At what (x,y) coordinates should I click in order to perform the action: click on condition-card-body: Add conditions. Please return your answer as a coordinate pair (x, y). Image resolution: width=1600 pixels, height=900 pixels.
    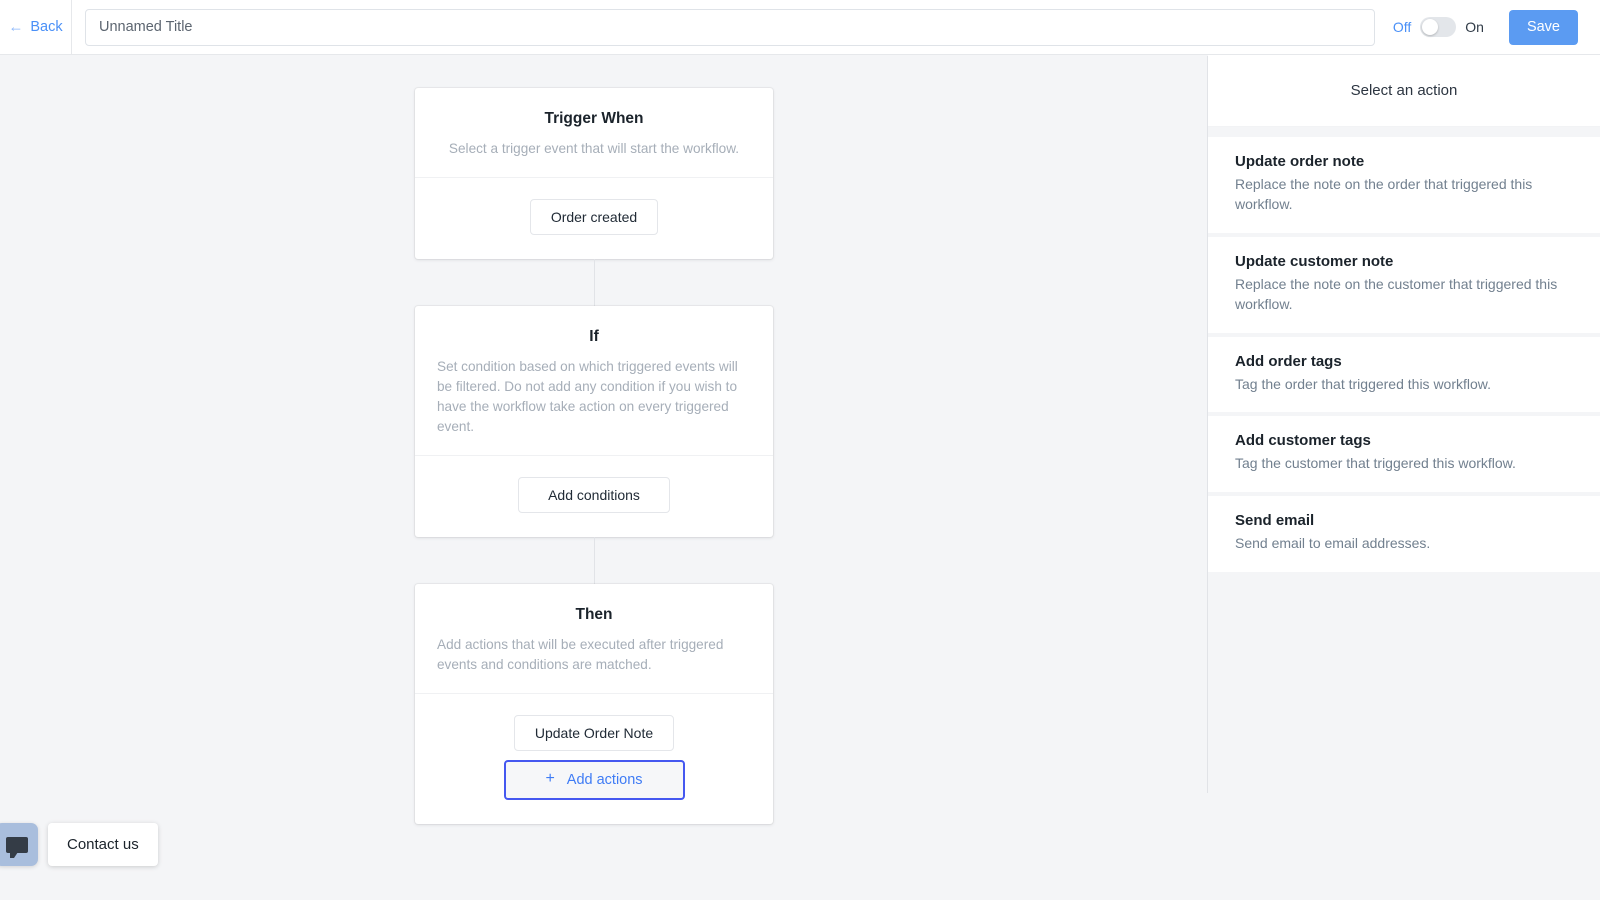
    Looking at the image, I should click on (594, 495).